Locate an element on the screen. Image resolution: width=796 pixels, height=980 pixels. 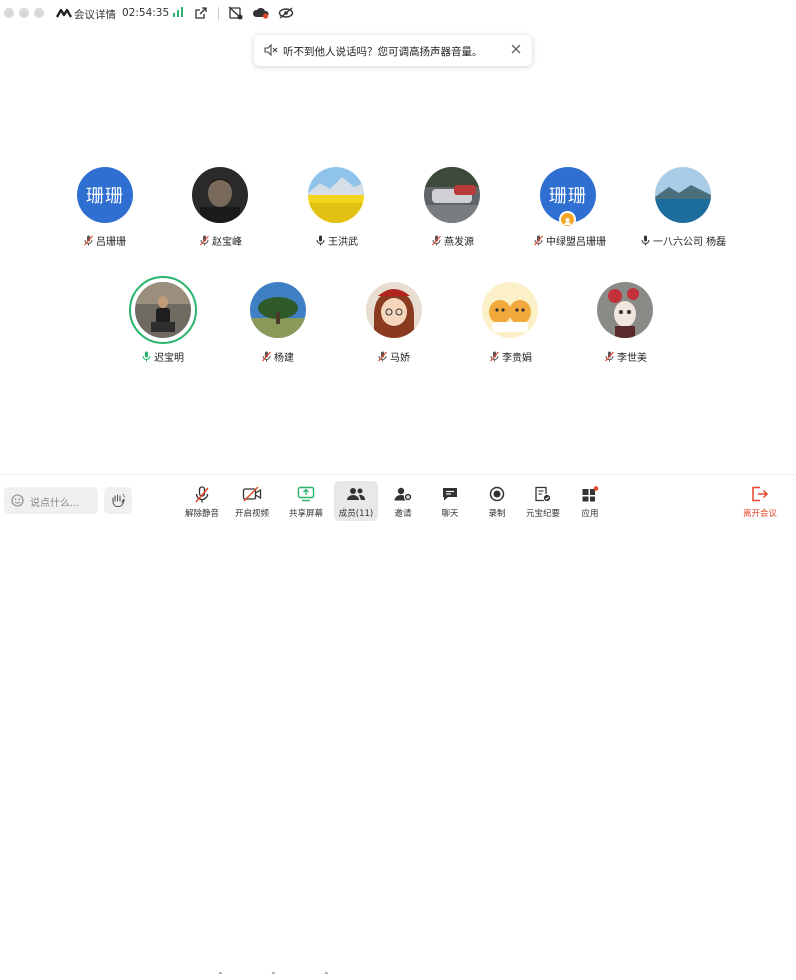
popout-icon is located at coordinates (201, 13).